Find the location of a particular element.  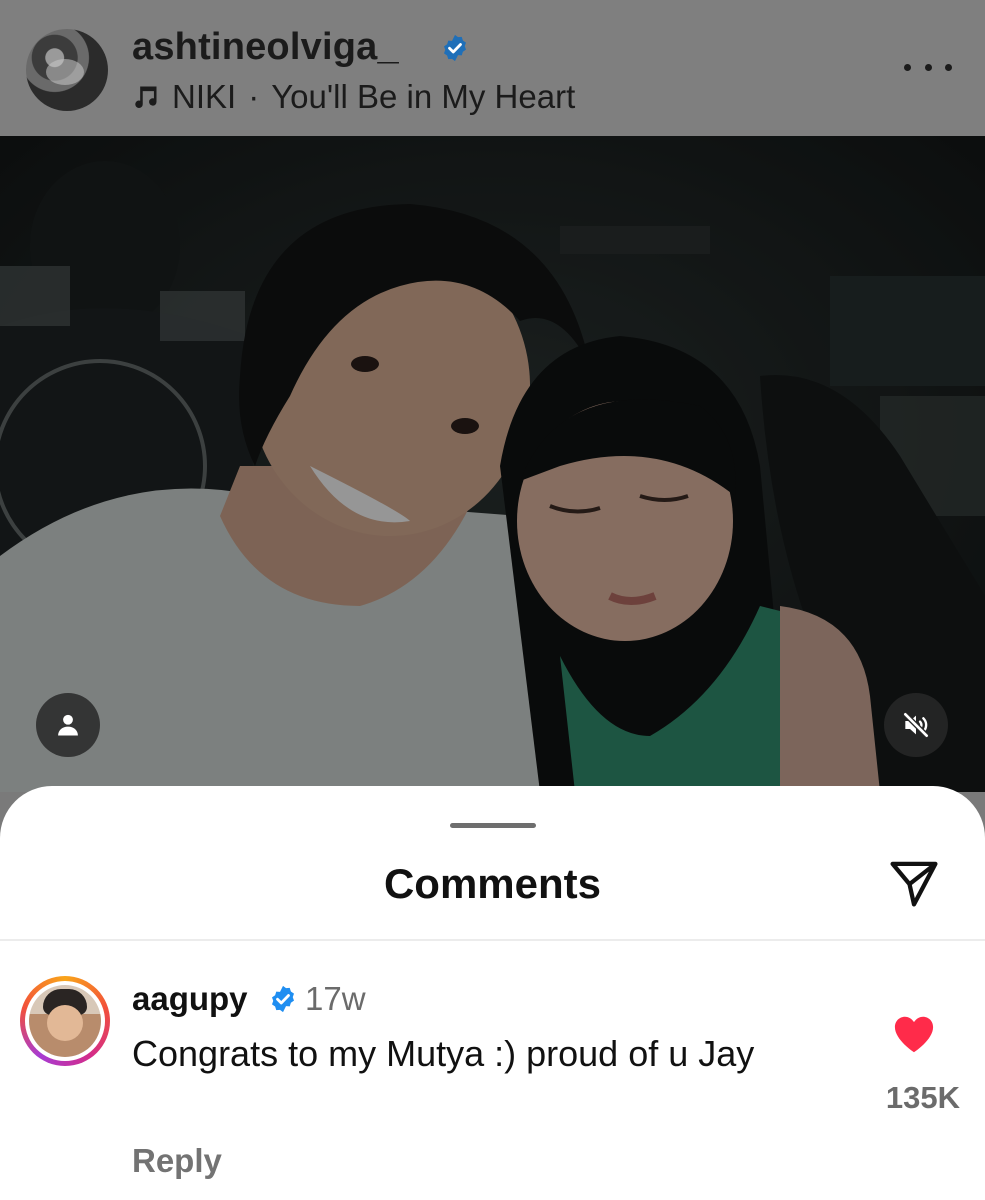

person-tag-icon is located at coordinates (68, 725).